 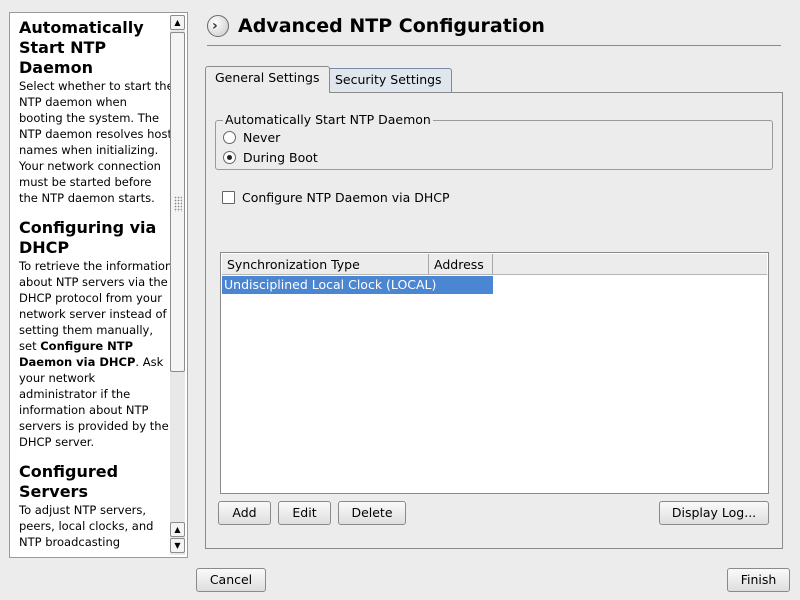 What do you see at coordinates (280, 158) in the screenshot?
I see `radio-during-boot-label: During Boot` at bounding box center [280, 158].